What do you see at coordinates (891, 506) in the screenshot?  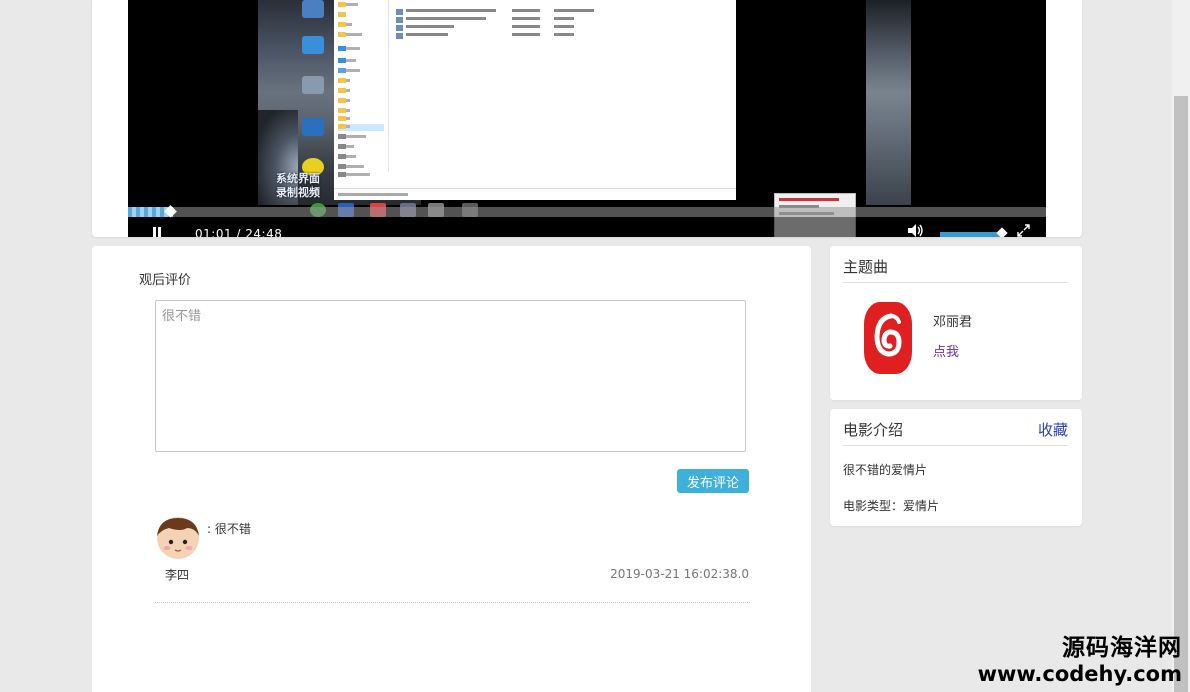 I see `movie-type: 电影类型：爱情片` at bounding box center [891, 506].